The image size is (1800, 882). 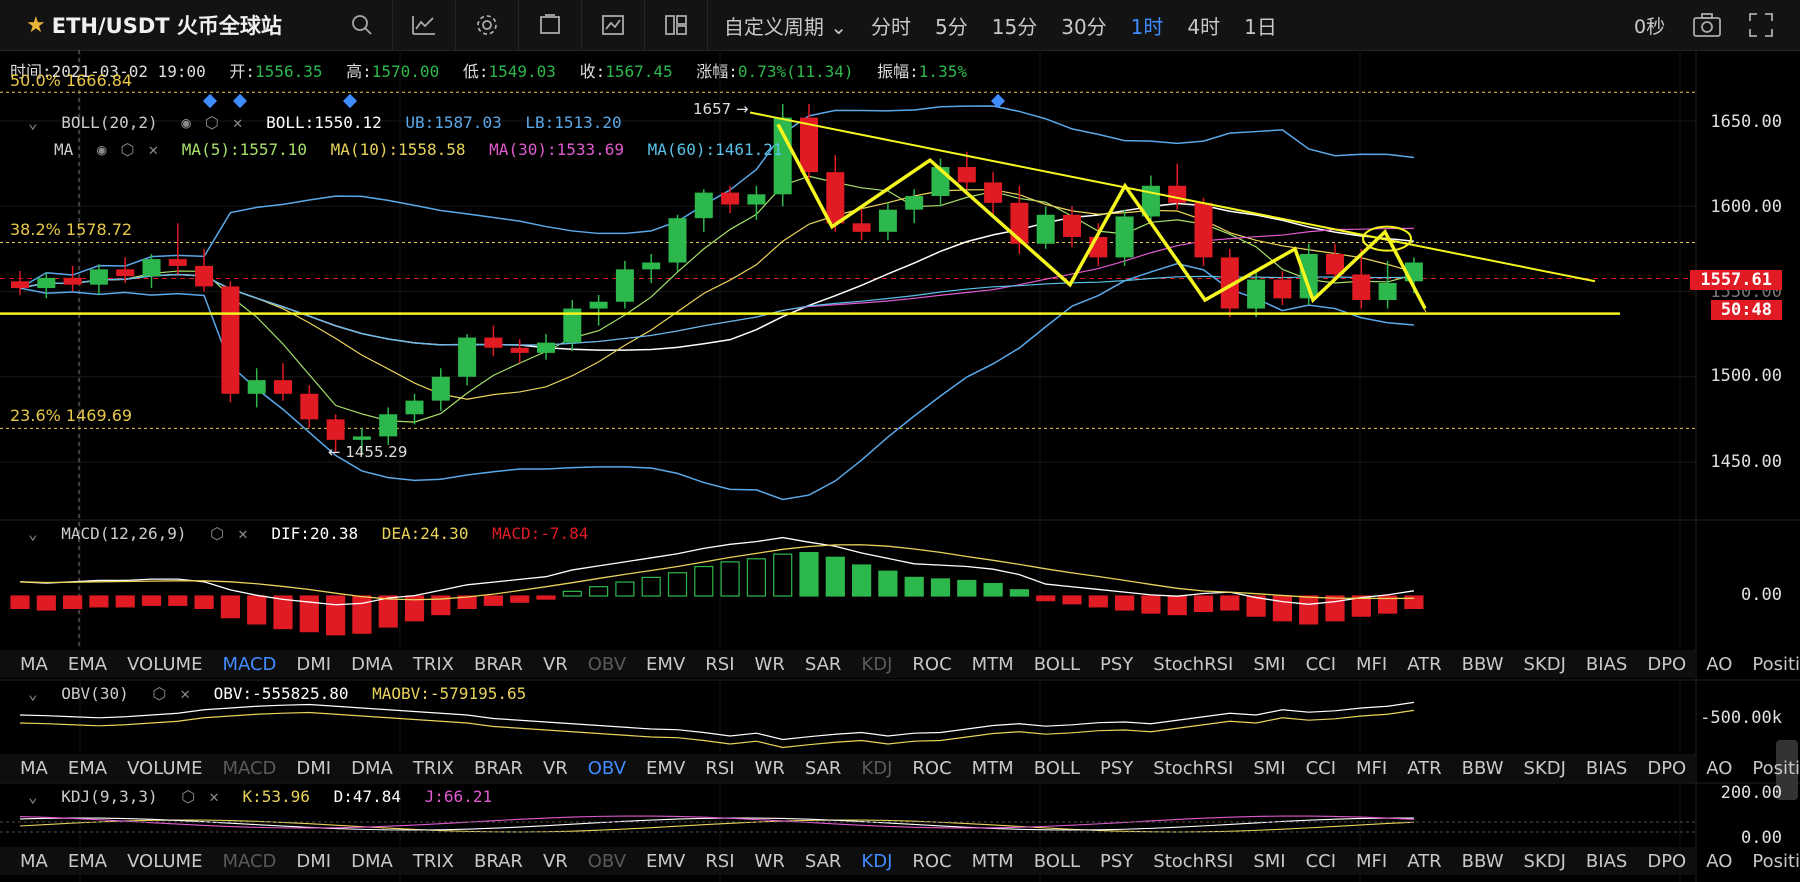 I want to click on custom-period-dropdown: 自定义周期 ⌄, so click(x=785, y=25).